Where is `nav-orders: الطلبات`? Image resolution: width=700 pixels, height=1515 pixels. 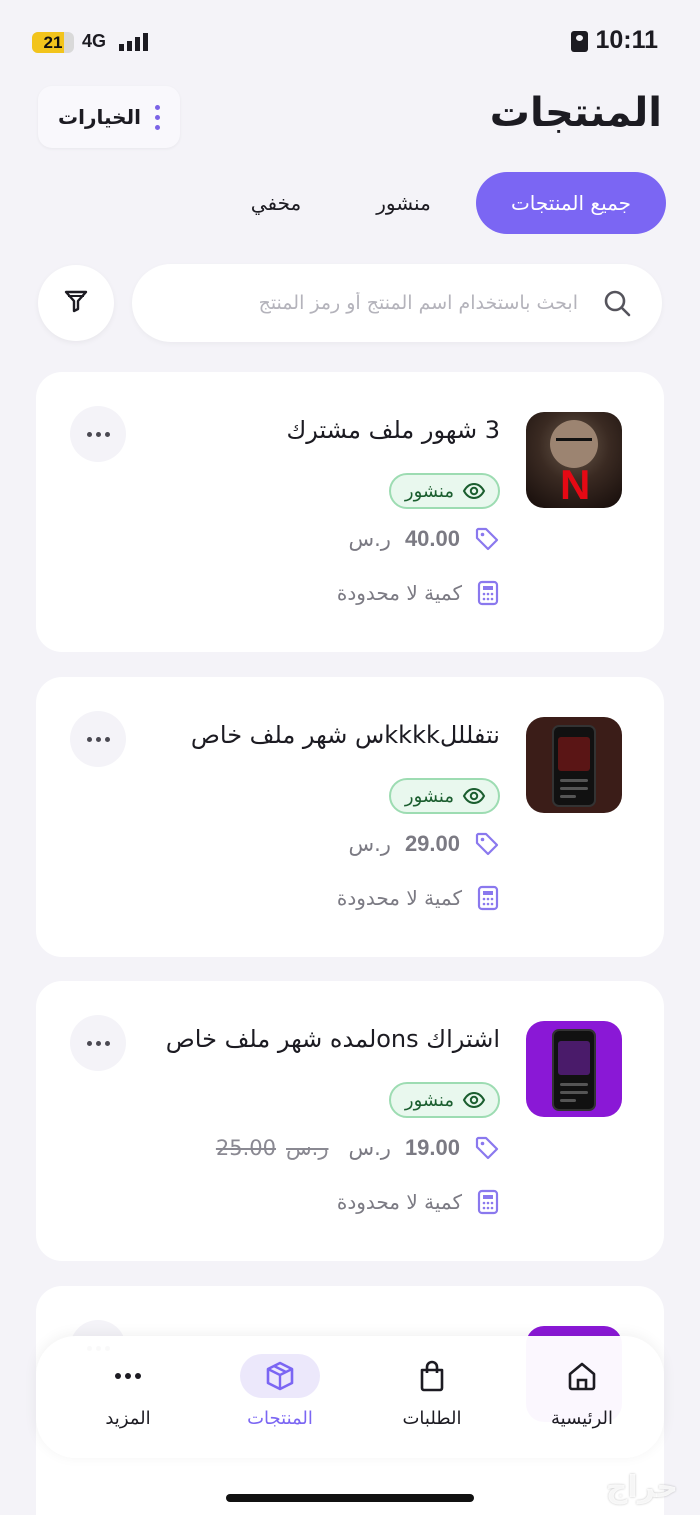
nav-orders: الطلبات is located at coordinates (432, 1399).